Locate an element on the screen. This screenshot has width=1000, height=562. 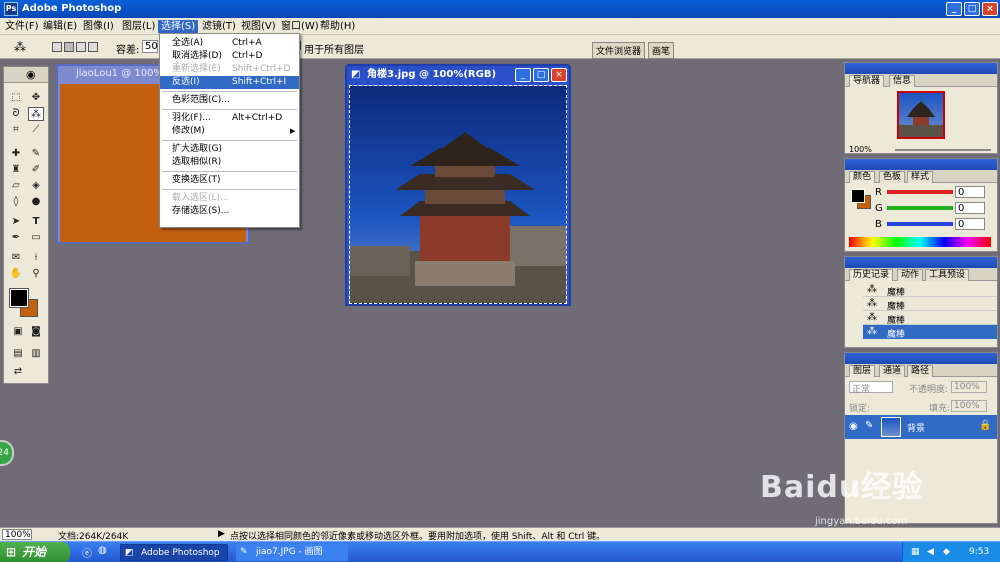
add-selection-icon is located at coordinates (69, 47).